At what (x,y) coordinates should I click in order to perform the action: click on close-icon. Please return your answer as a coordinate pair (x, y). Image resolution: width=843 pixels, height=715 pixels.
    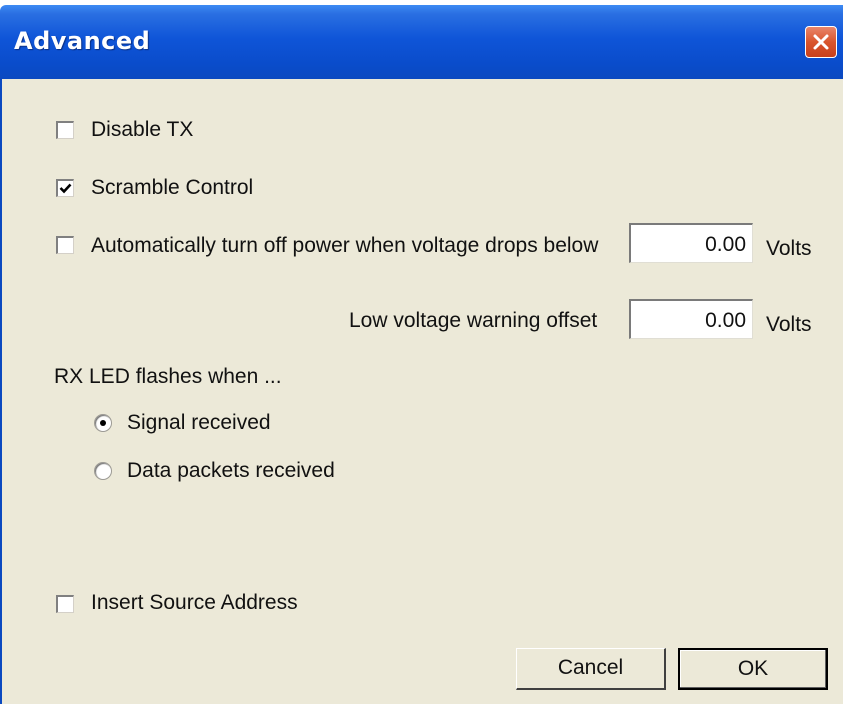
    Looking at the image, I should click on (821, 42).